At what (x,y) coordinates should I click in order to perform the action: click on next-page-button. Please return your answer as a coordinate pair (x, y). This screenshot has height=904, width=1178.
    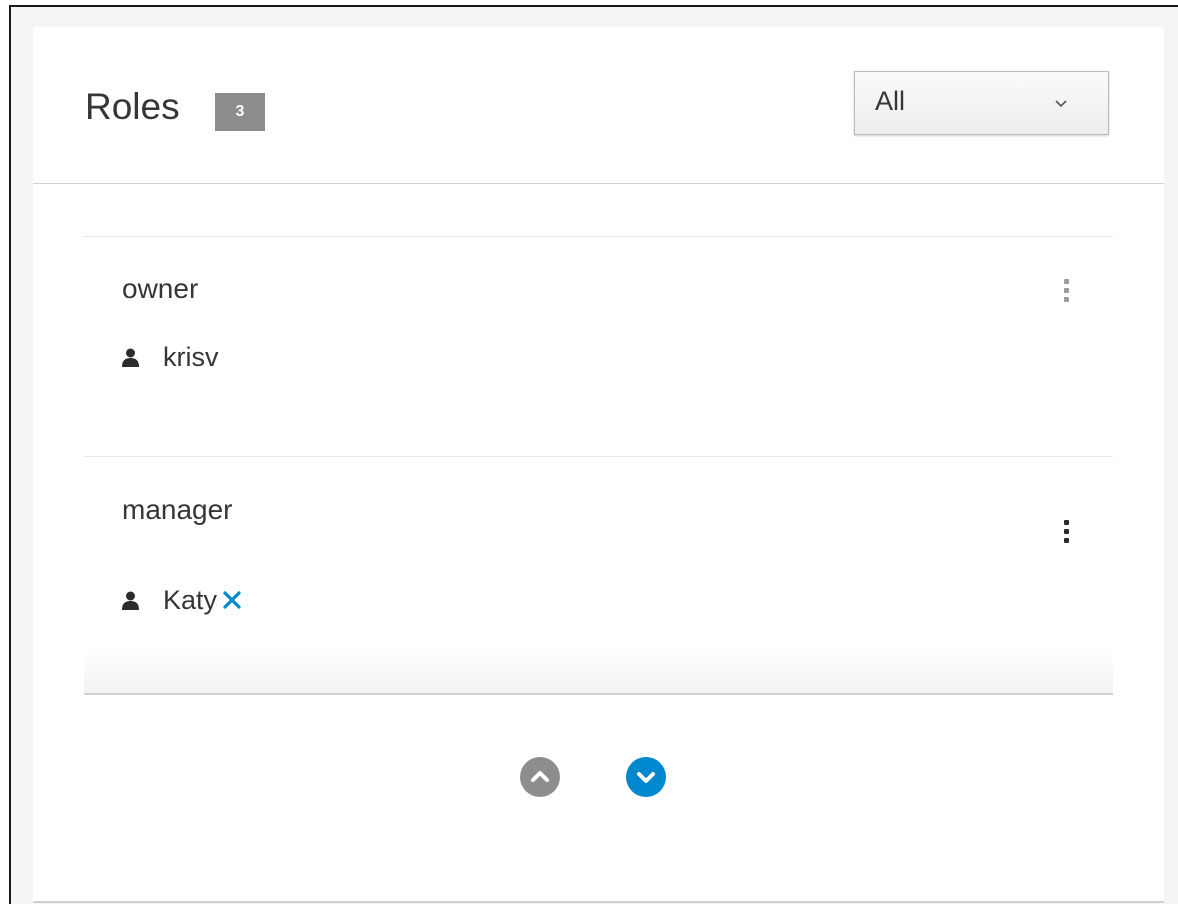
    Looking at the image, I should click on (646, 777).